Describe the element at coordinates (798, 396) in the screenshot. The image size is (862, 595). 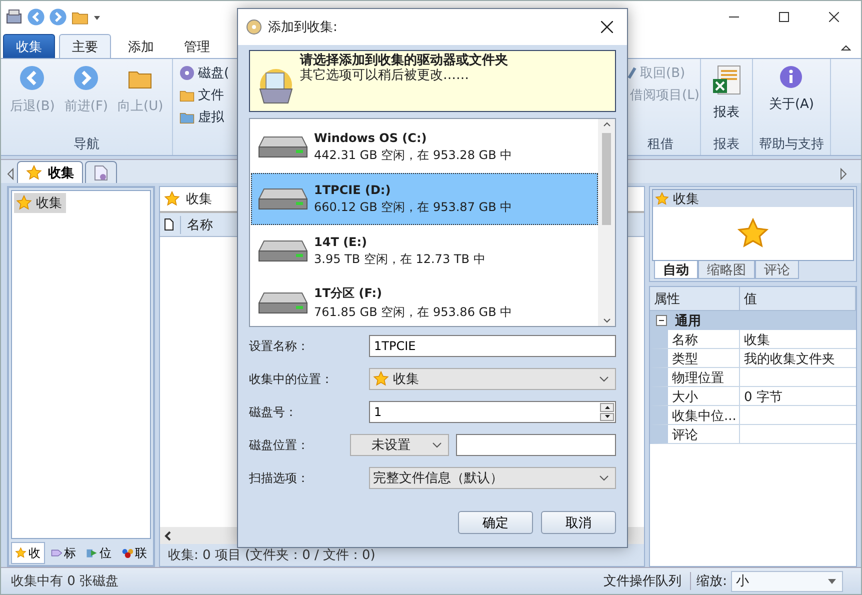
I see `property-value: 0 字节` at that location.